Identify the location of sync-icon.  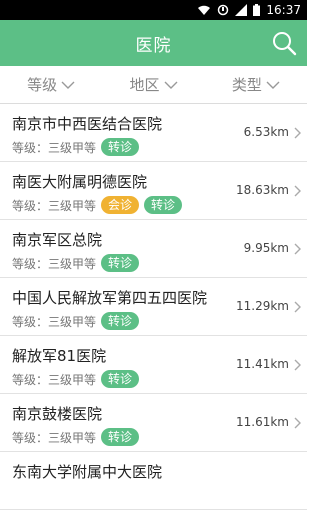
(223, 10).